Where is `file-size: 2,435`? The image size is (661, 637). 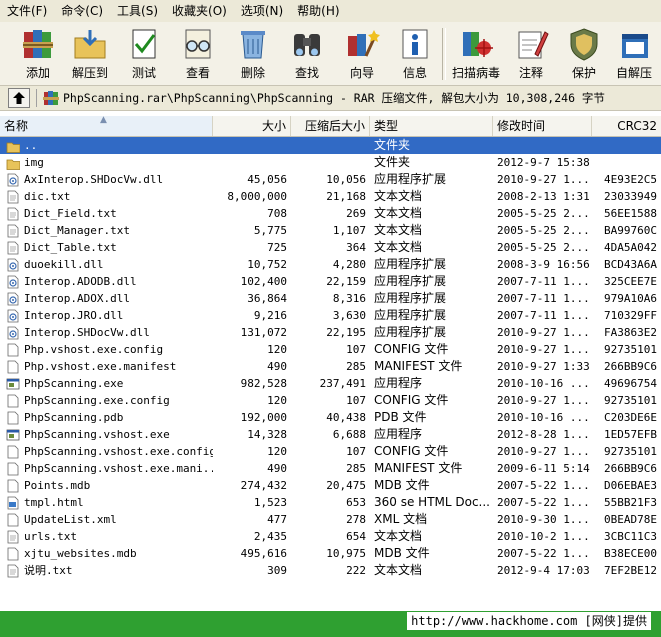
file-size: 2,435 is located at coordinates (270, 536).